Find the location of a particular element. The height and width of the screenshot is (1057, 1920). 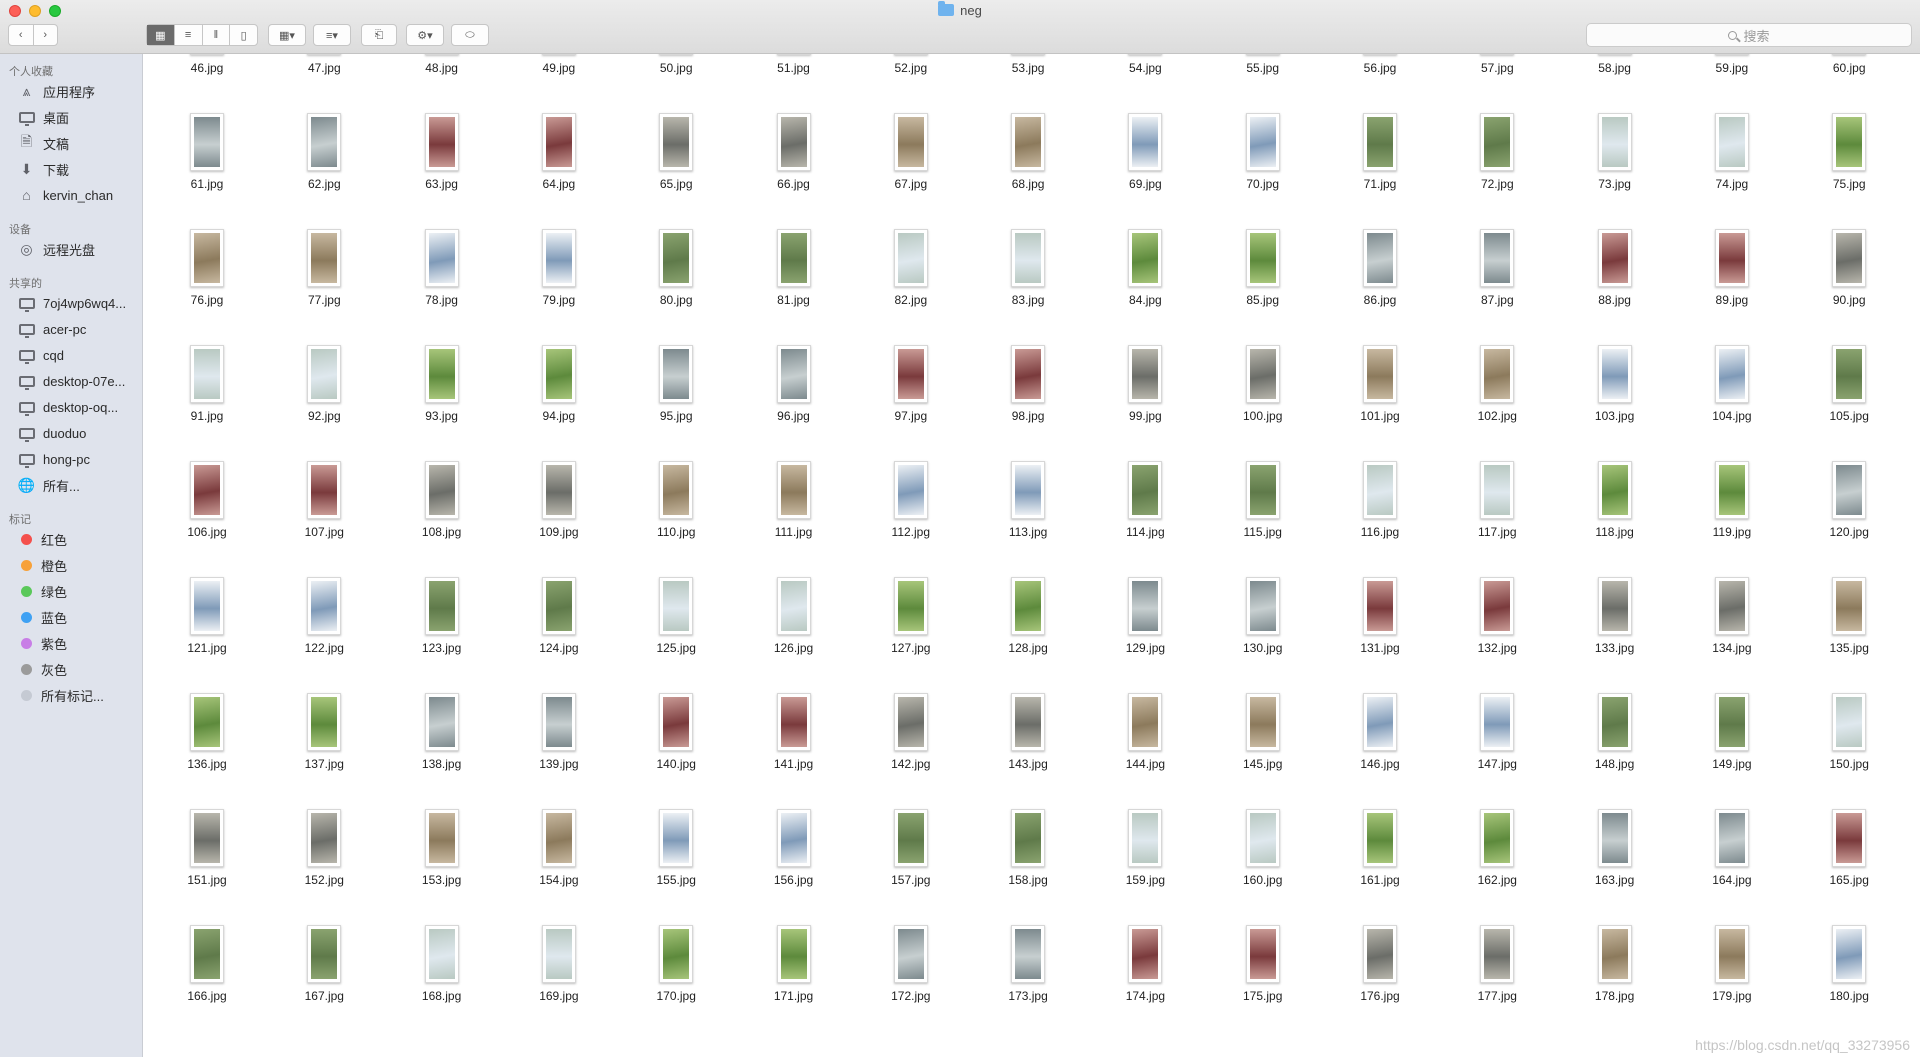

sidebar-item-downloads: ⬇ 下载 is located at coordinates (43, 169).